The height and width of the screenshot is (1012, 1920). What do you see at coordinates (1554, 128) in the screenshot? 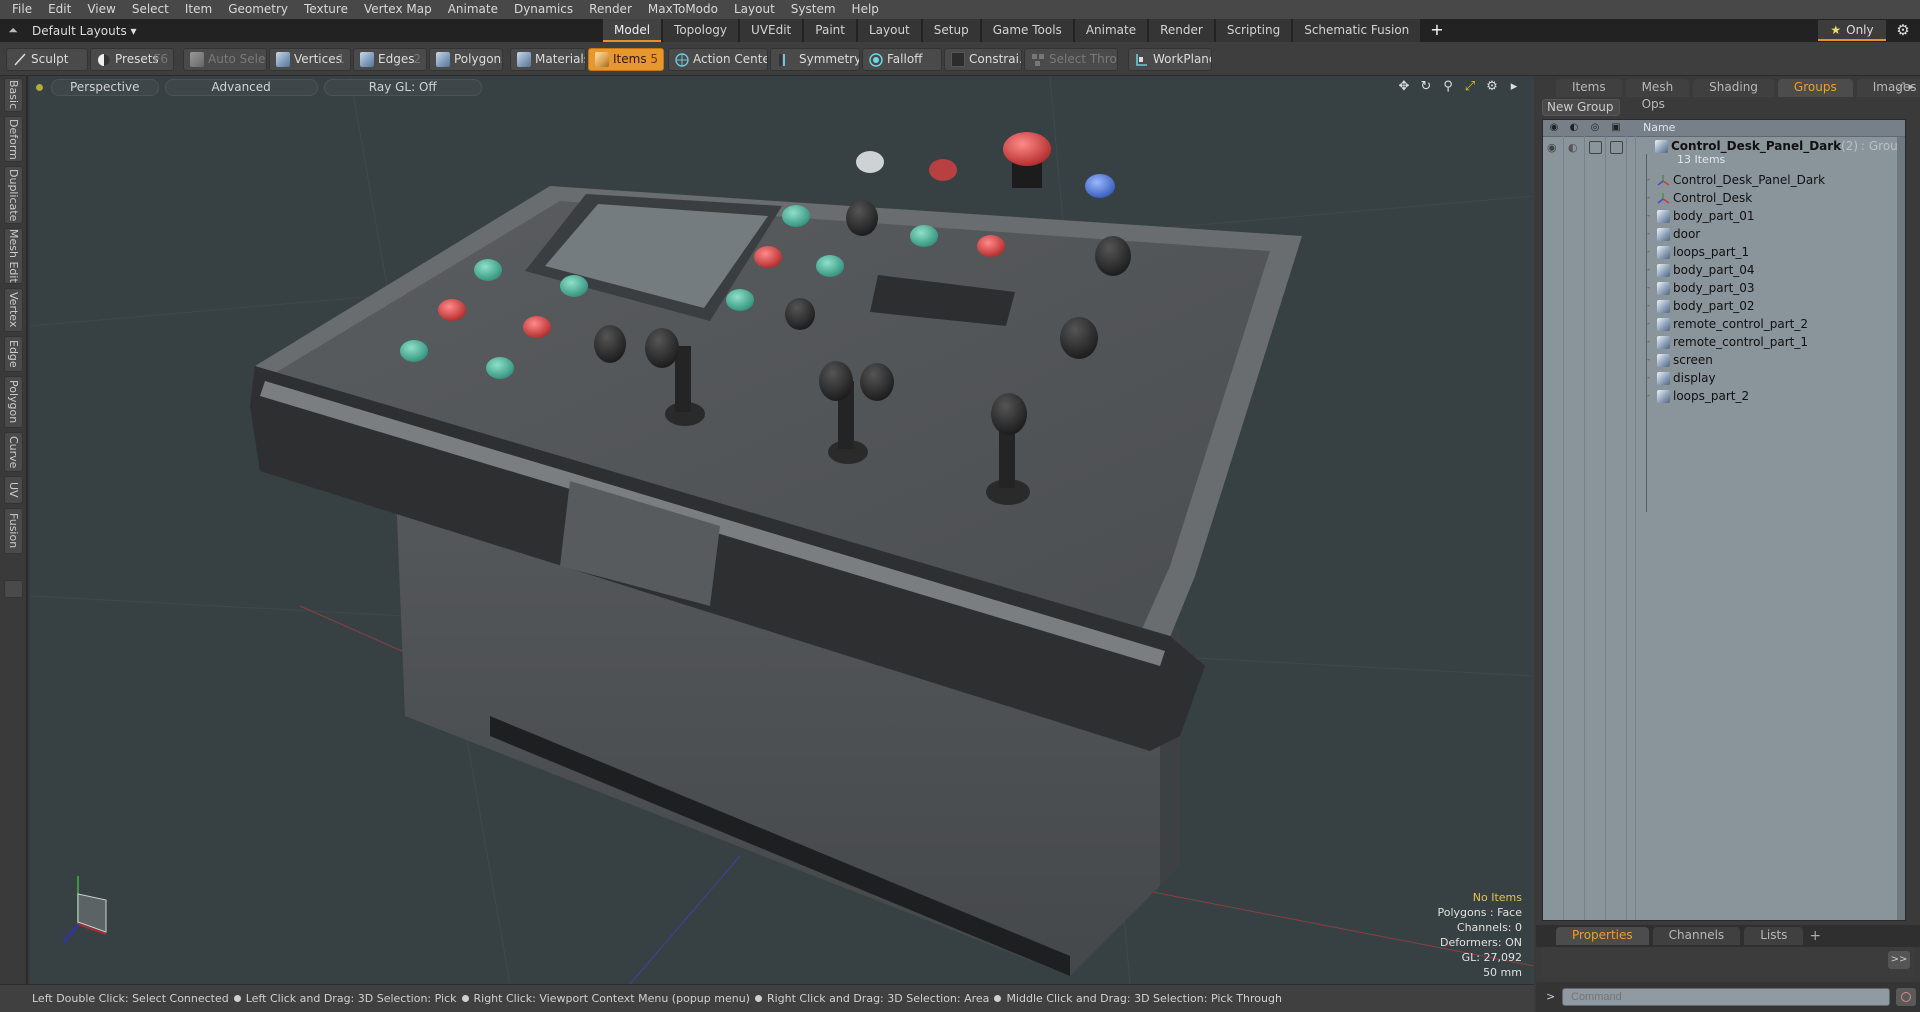
I see `visibility-column-icon: ◉` at bounding box center [1554, 128].